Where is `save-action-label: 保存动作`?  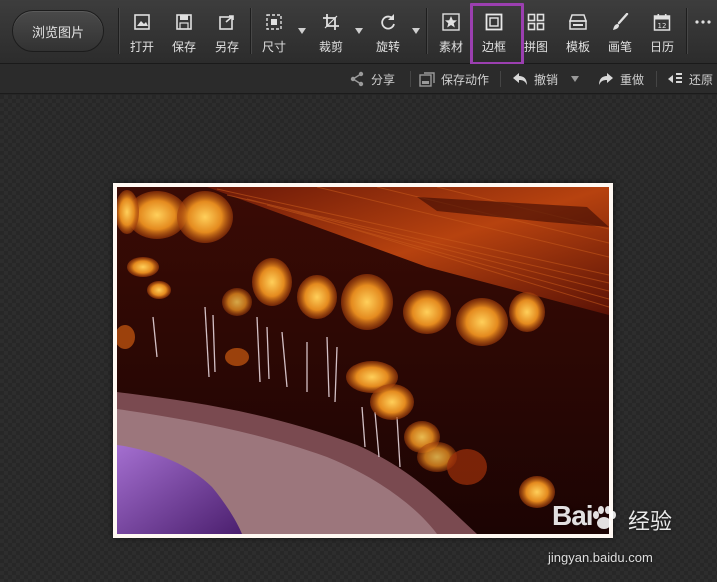 save-action-label: 保存动作 is located at coordinates (465, 79).